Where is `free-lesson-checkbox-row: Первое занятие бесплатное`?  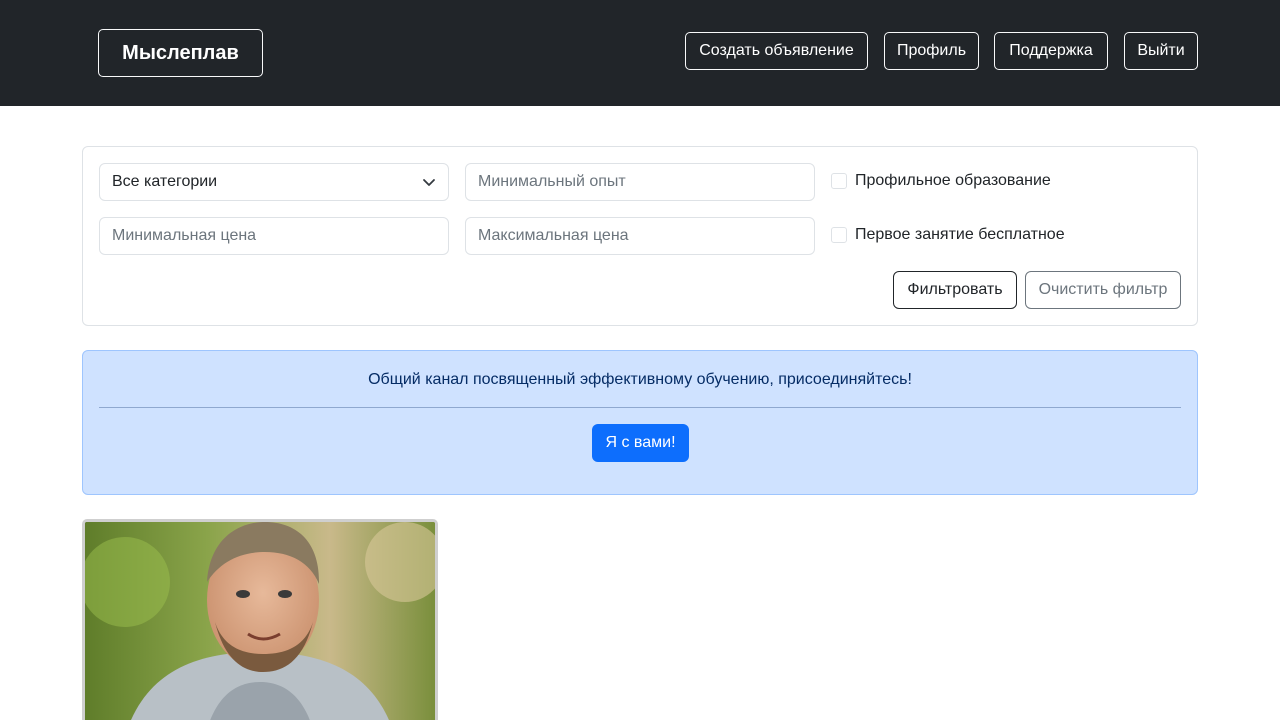
free-lesson-checkbox-row: Первое занятие бесплатное is located at coordinates (948, 235).